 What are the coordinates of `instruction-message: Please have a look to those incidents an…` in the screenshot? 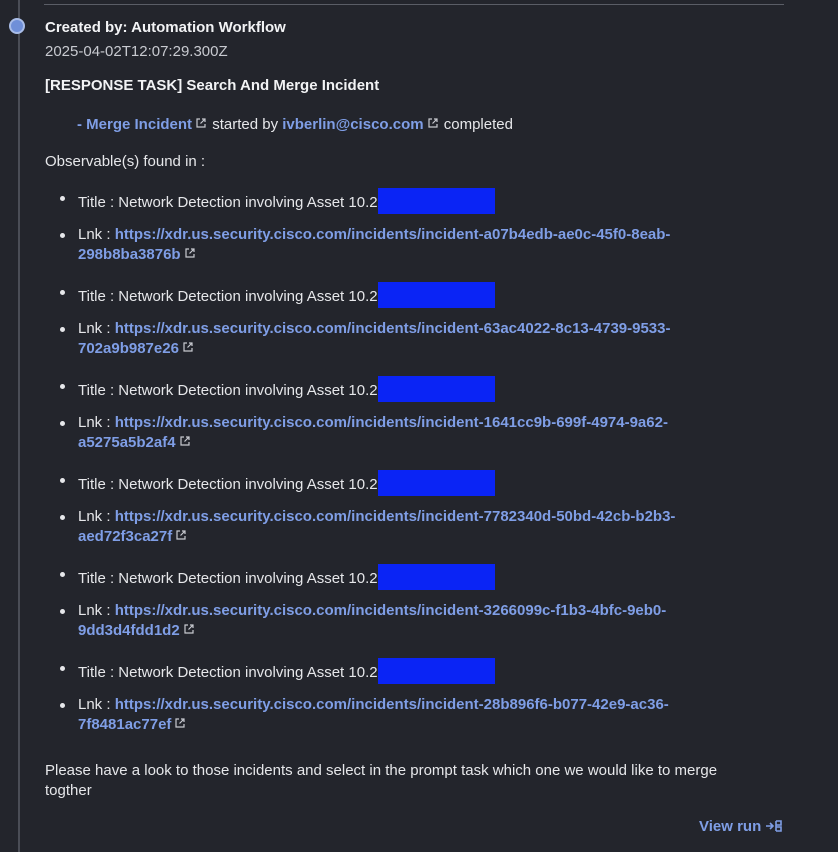 It's located at (381, 780).